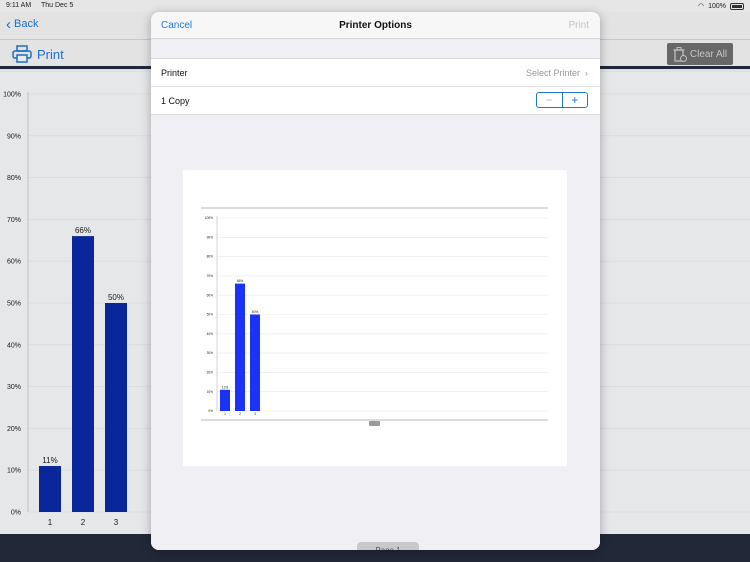  Describe the element at coordinates (210, 411) in the screenshot. I see `y-tick-label: 0%` at that location.